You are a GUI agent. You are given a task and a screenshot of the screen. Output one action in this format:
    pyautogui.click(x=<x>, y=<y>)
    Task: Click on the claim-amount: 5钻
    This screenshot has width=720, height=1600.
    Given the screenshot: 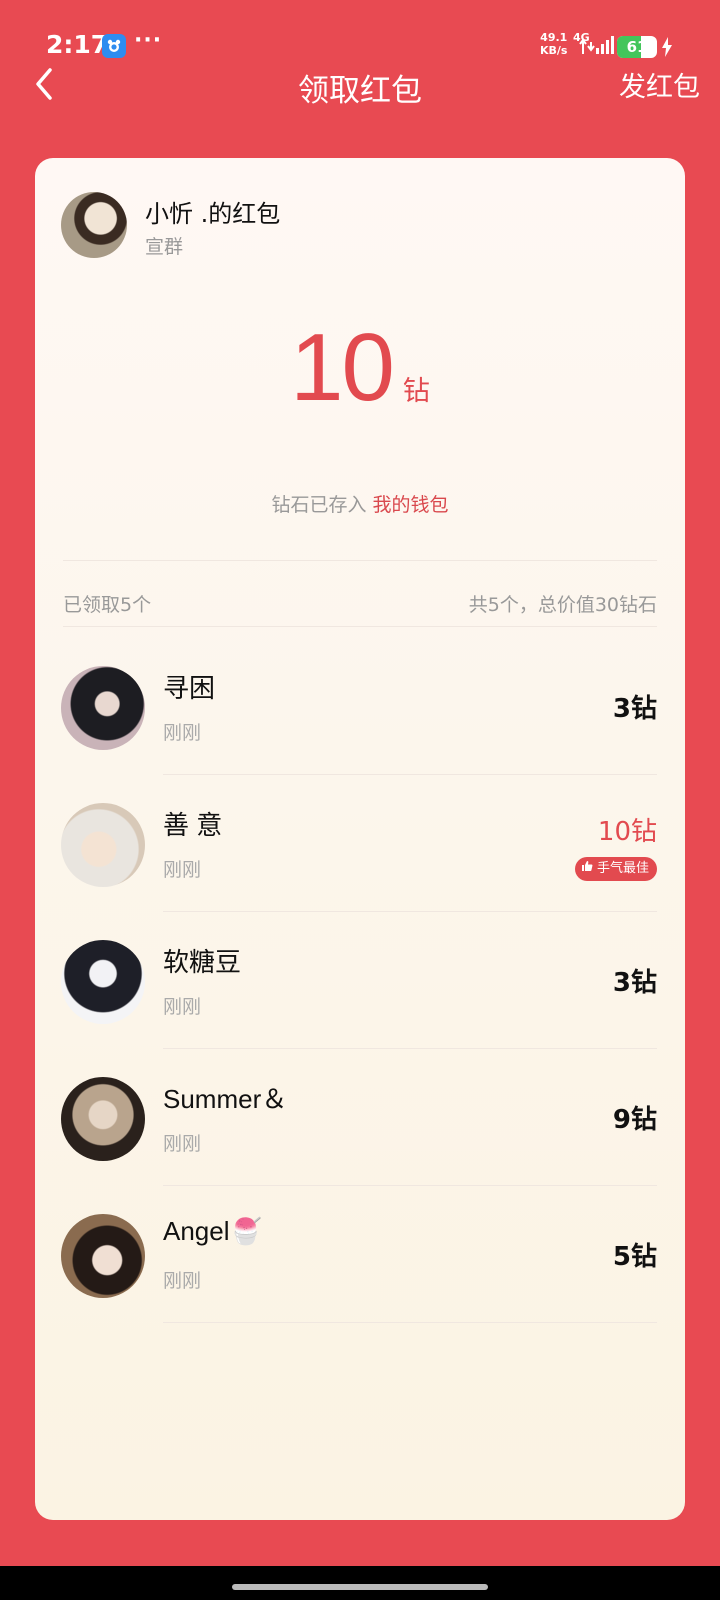 What is the action you would take?
    pyautogui.click(x=634, y=1257)
    